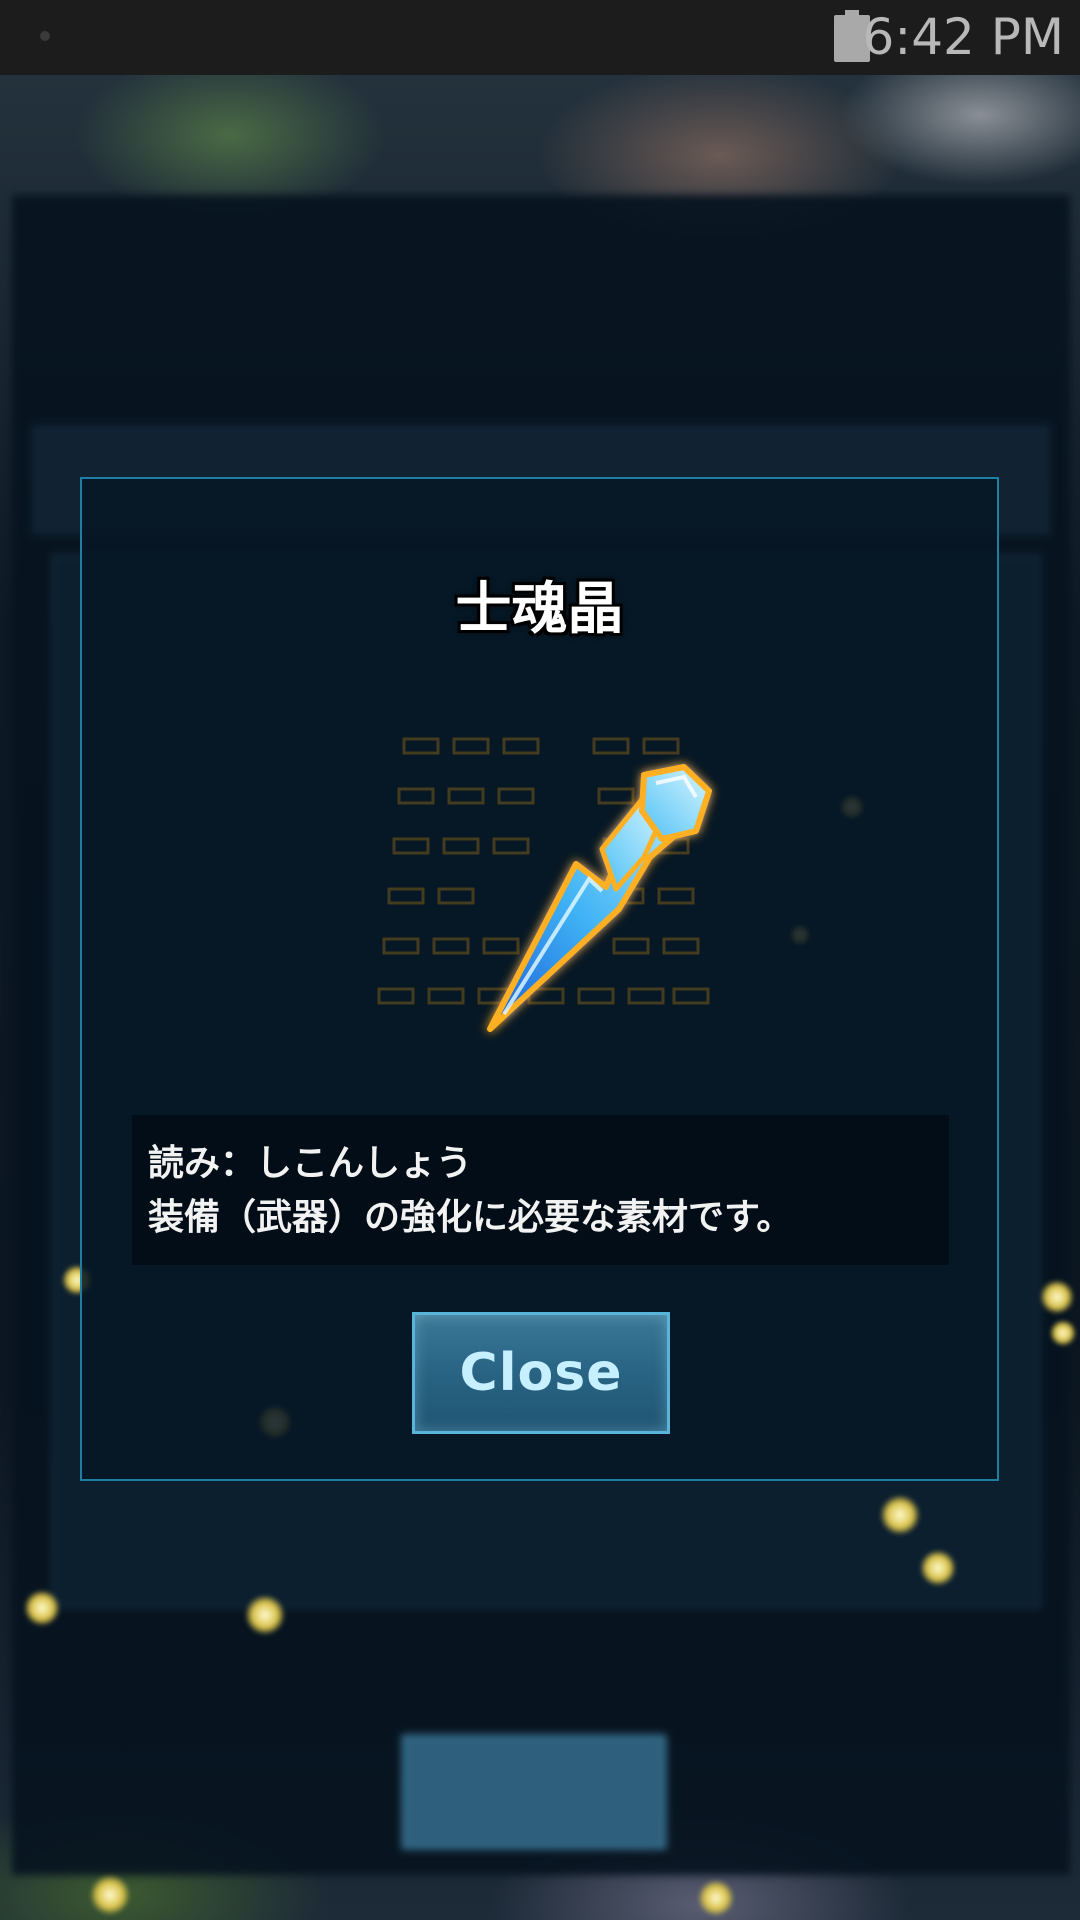  I want to click on notification-dot-icon, so click(45, 36).